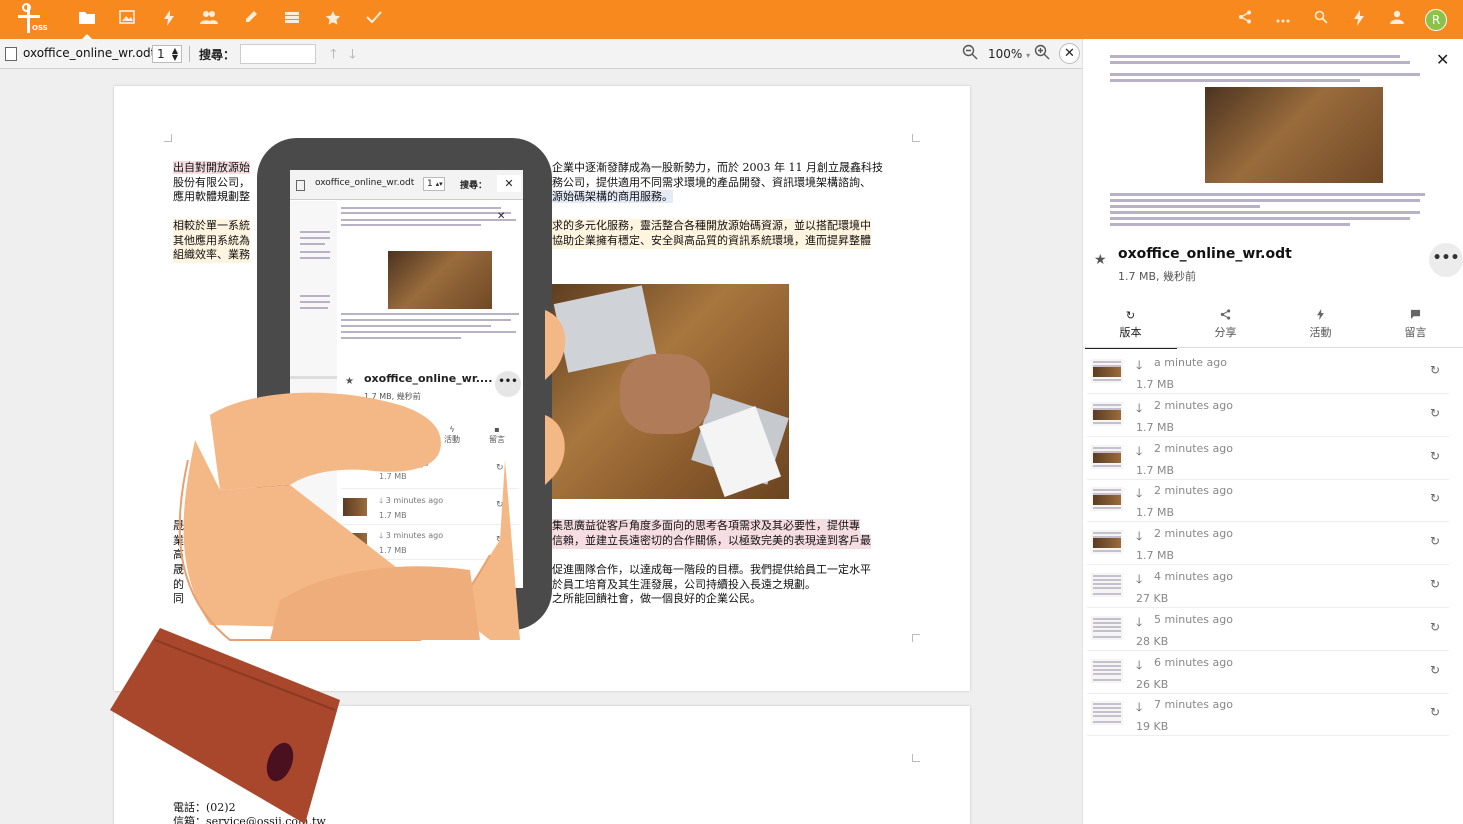  What do you see at coordinates (1130, 315) in the screenshot?
I see `history-icon: ↻` at bounding box center [1130, 315].